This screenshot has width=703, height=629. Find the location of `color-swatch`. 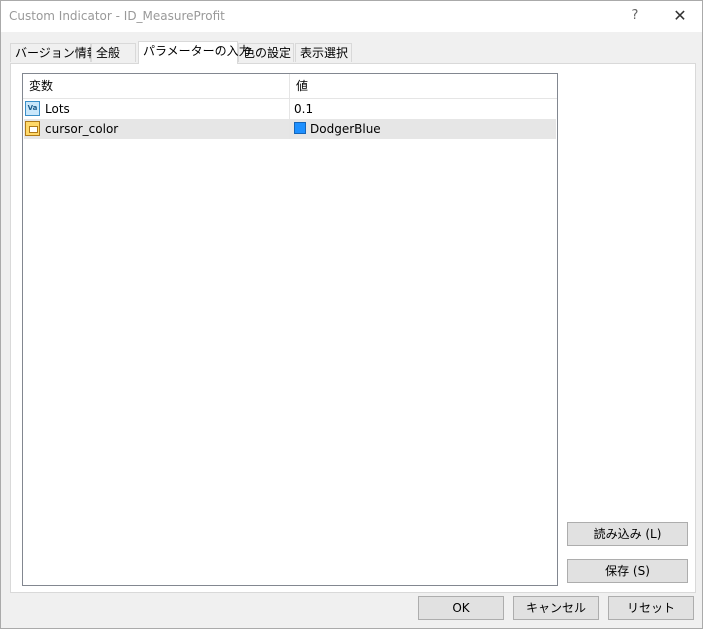

color-swatch is located at coordinates (300, 128).